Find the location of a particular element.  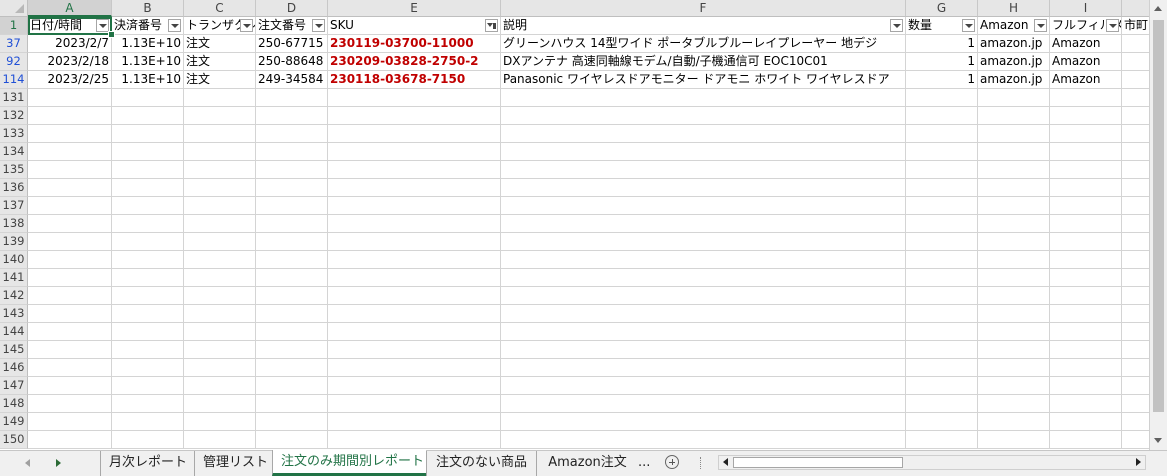

header-cell: 日付/時間 is located at coordinates (70, 26).